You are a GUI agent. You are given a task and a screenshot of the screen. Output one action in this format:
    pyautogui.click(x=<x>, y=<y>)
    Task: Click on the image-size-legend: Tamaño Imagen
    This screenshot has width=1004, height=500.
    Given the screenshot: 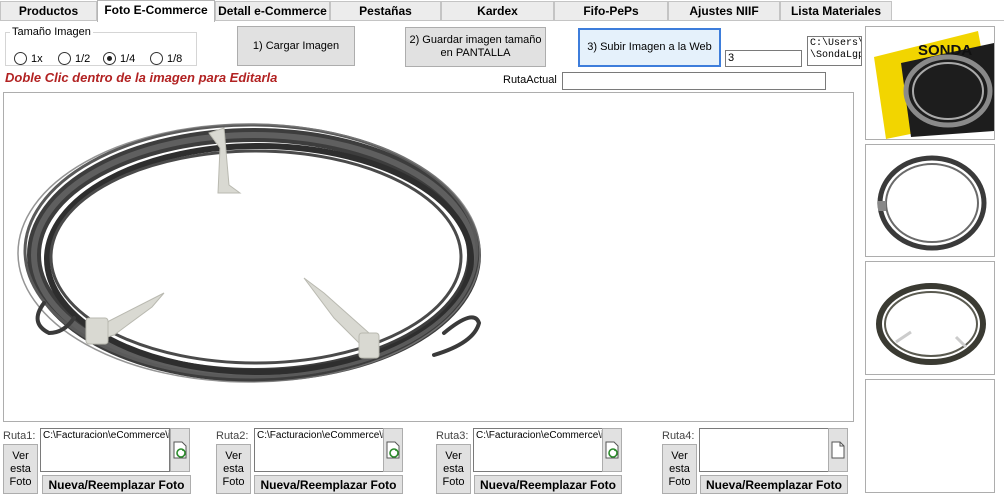 What is the action you would take?
    pyautogui.click(x=51, y=32)
    